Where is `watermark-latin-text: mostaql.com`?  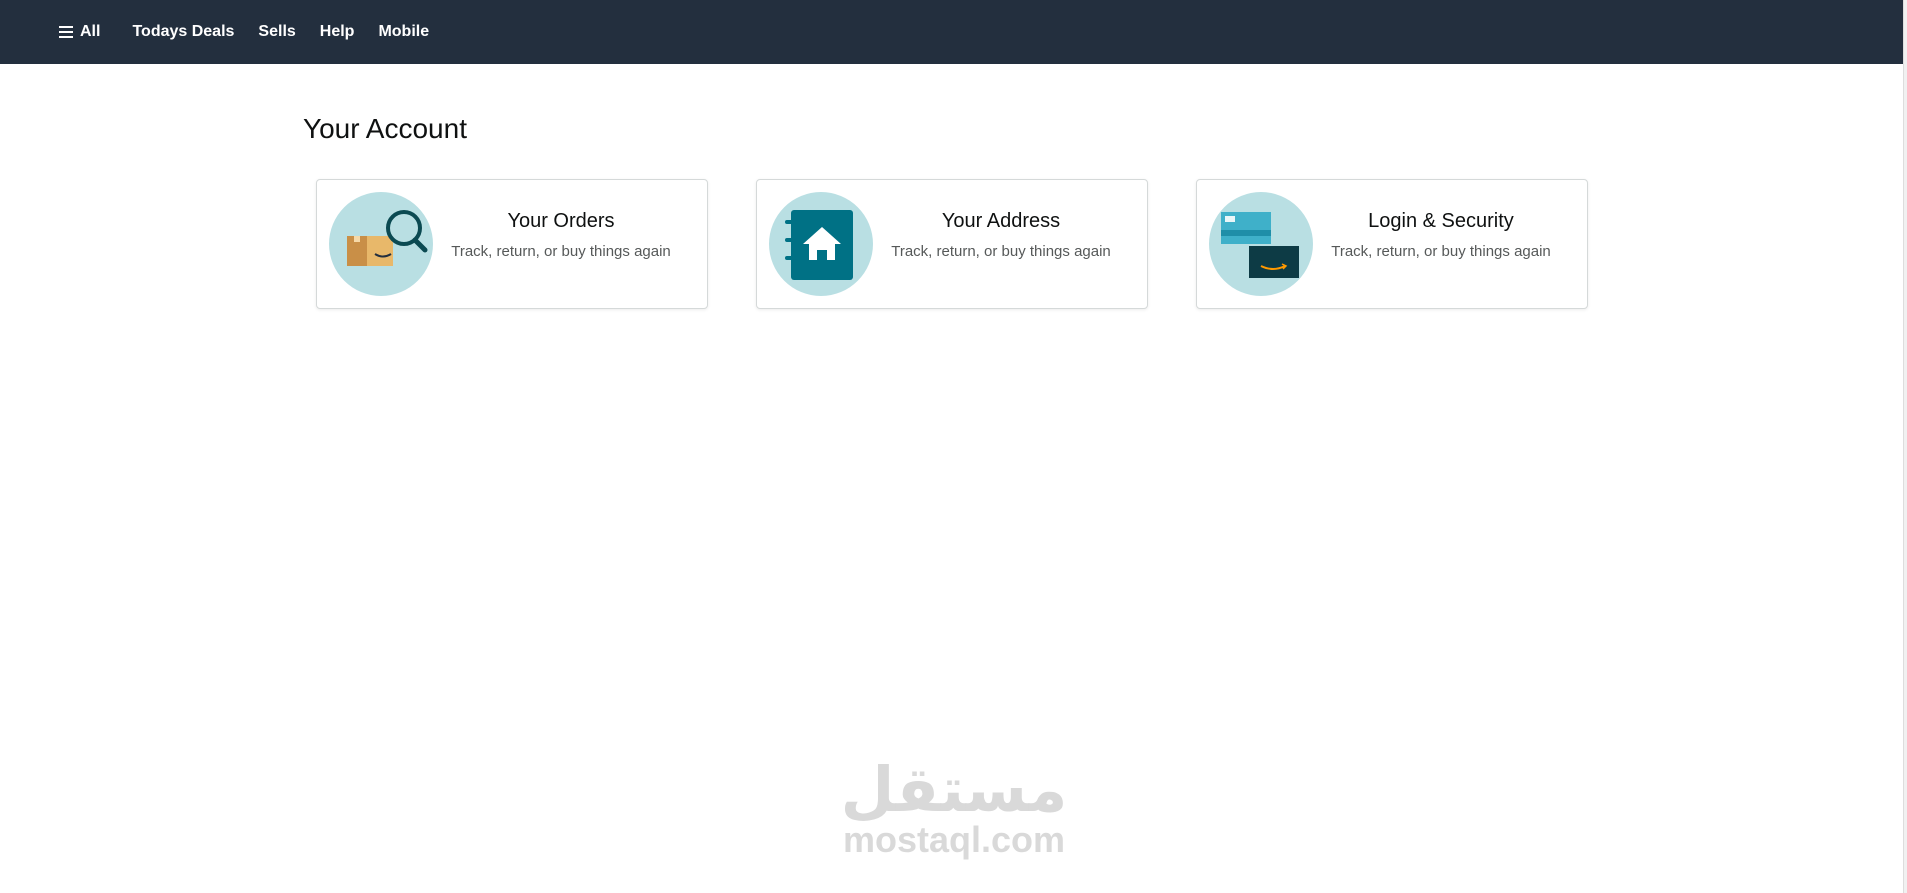
watermark-latin-text: mostaql.com is located at coordinates (954, 839).